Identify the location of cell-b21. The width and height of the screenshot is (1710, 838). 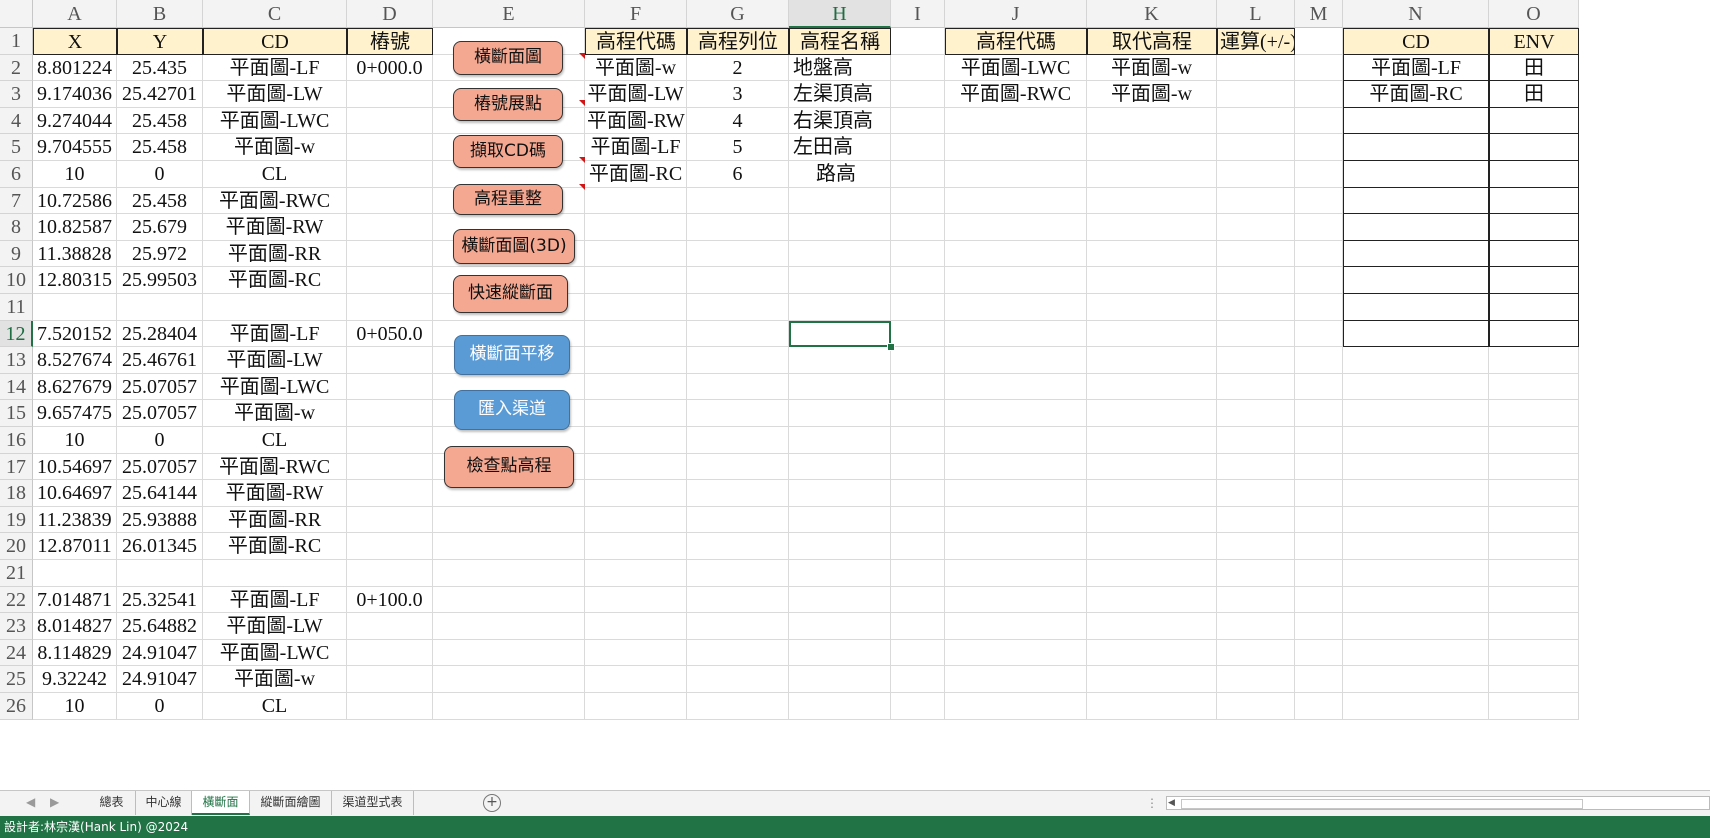
(160, 573).